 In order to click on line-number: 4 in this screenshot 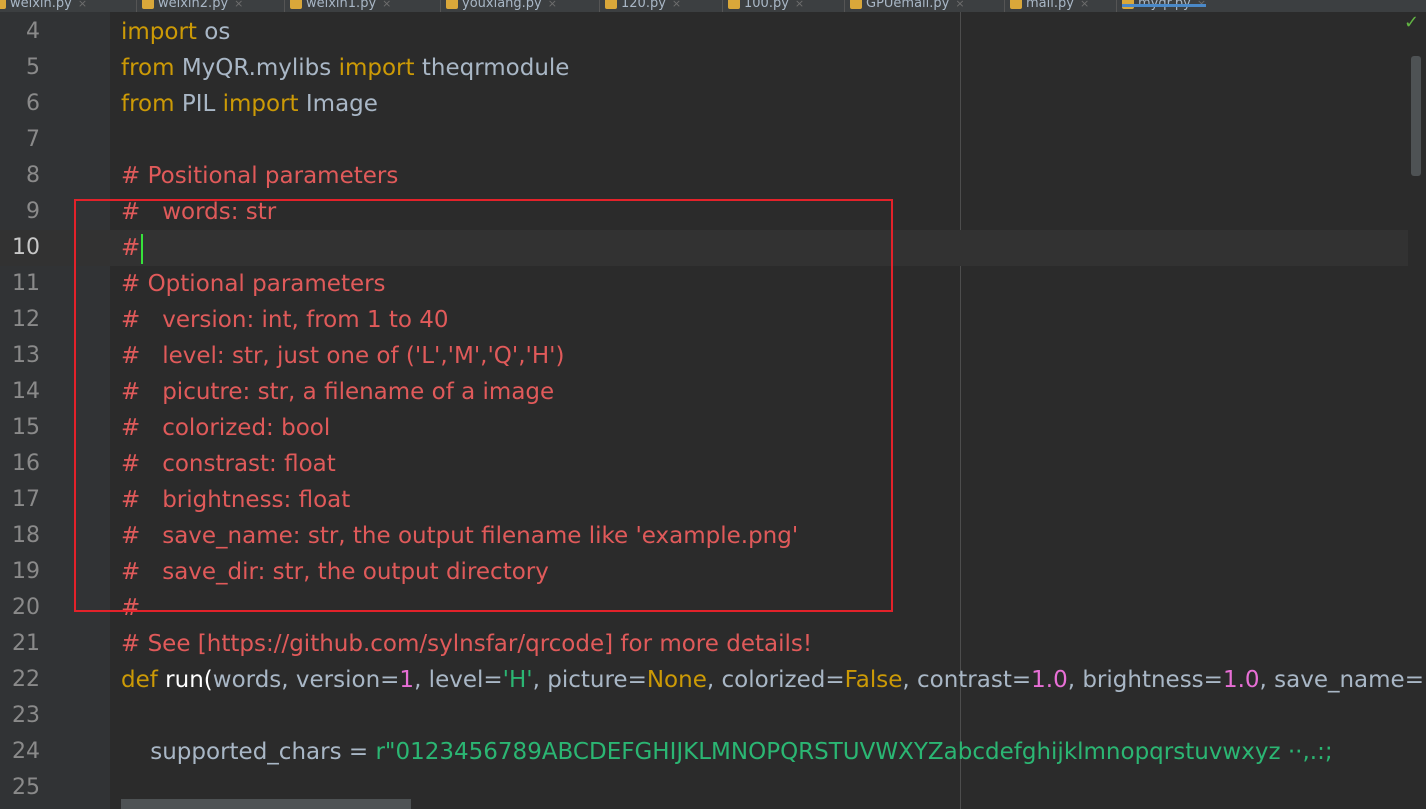, I will do `click(33, 31)`.